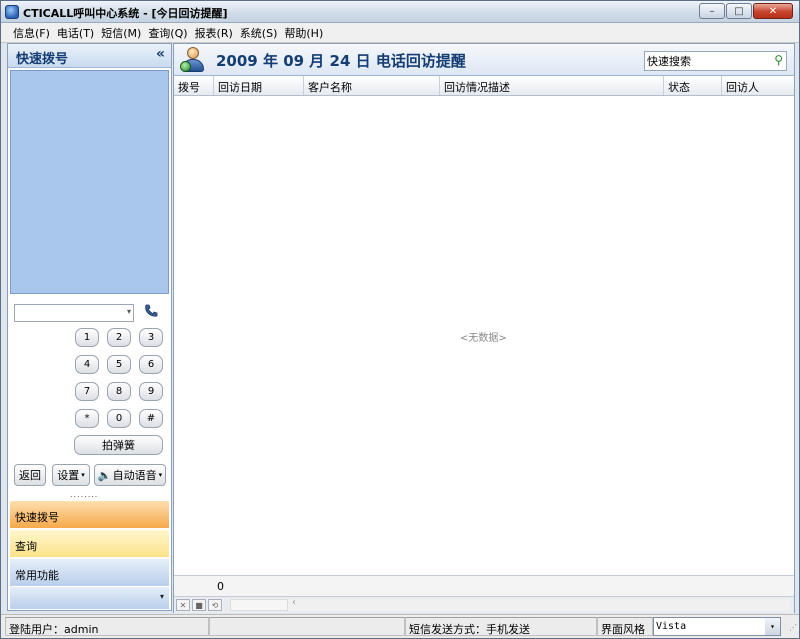  Describe the element at coordinates (89, 598) in the screenshot. I see `nav-overflow-bar: ▾` at that location.